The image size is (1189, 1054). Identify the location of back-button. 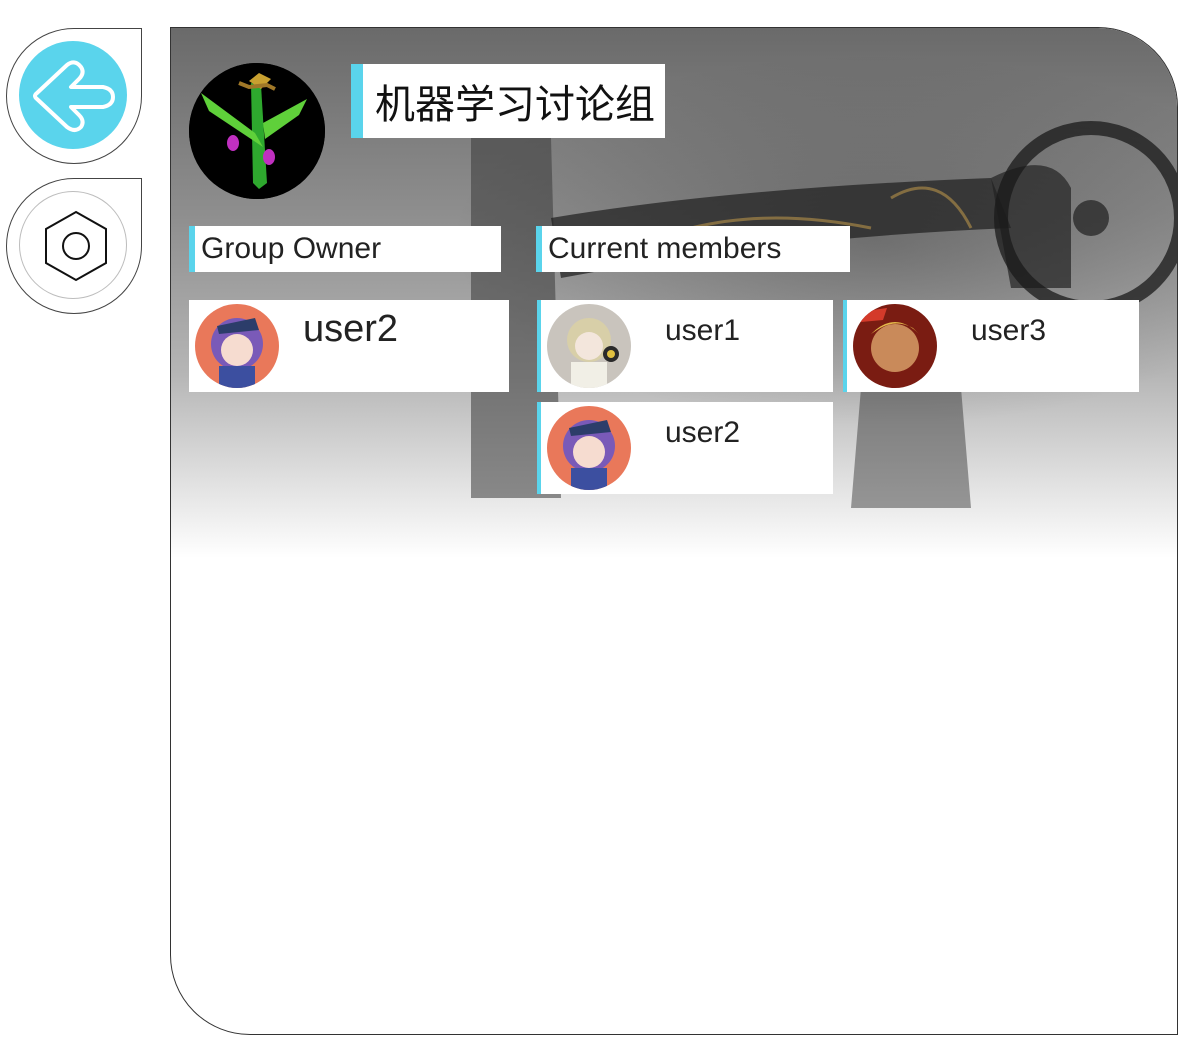
(73, 95).